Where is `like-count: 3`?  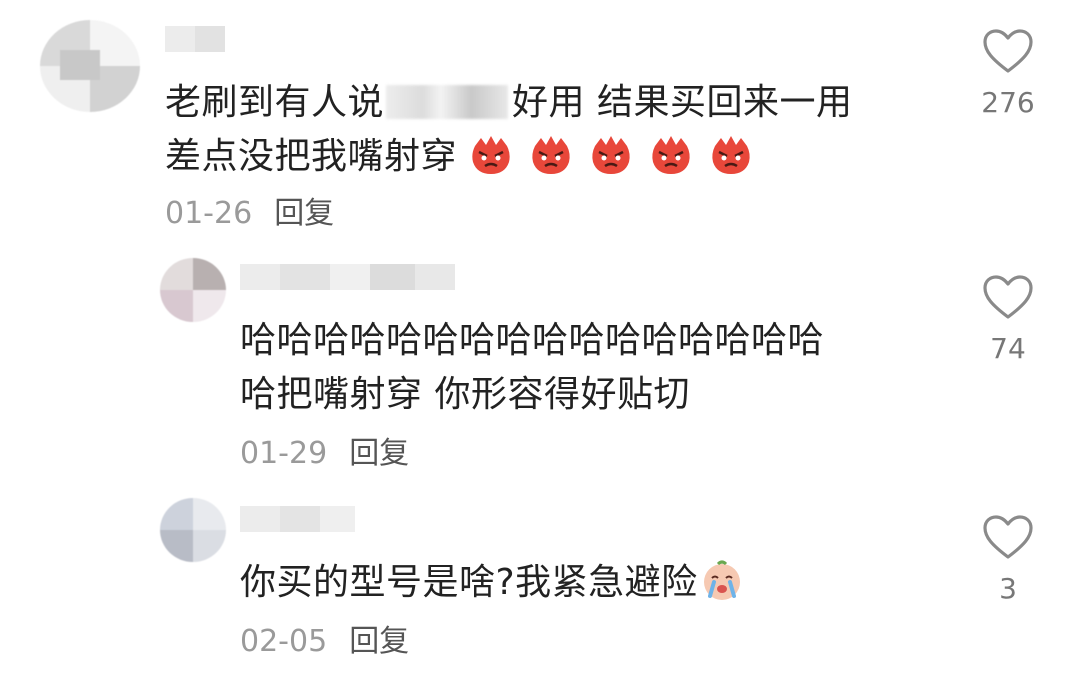 like-count: 3 is located at coordinates (1008, 588).